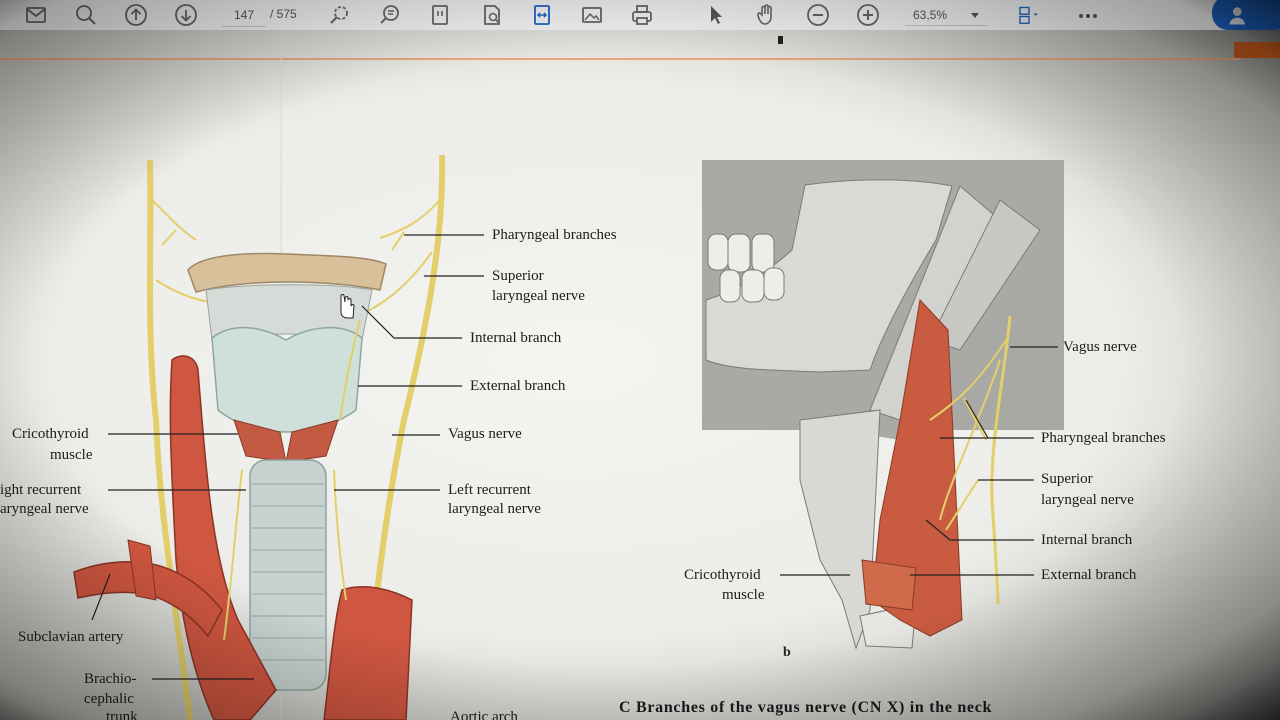  I want to click on label-internal-branch-b: Internal branch, so click(1087, 540).